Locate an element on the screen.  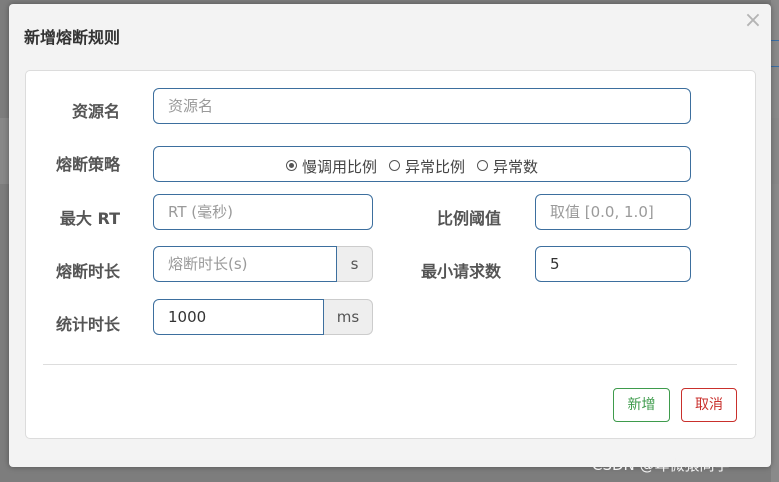
radio-label: 异常比例 is located at coordinates (435, 167).